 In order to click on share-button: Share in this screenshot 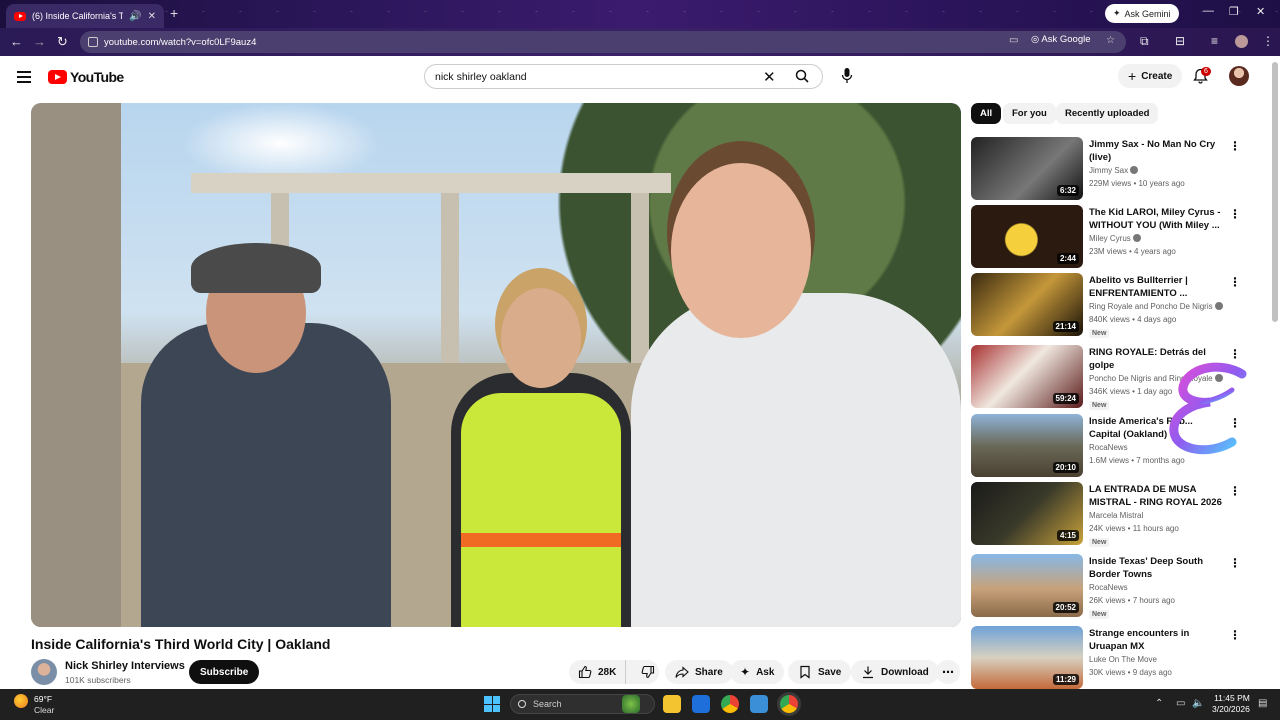, I will do `click(699, 672)`.